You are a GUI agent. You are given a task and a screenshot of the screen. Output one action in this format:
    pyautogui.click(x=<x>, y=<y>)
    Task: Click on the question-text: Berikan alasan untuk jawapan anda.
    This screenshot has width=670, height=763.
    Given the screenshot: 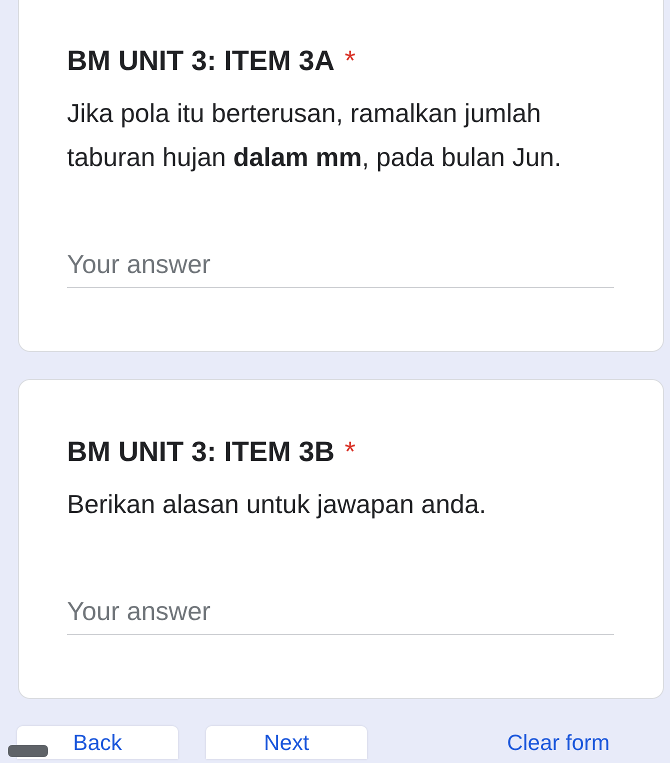 What is the action you would take?
    pyautogui.click(x=277, y=504)
    